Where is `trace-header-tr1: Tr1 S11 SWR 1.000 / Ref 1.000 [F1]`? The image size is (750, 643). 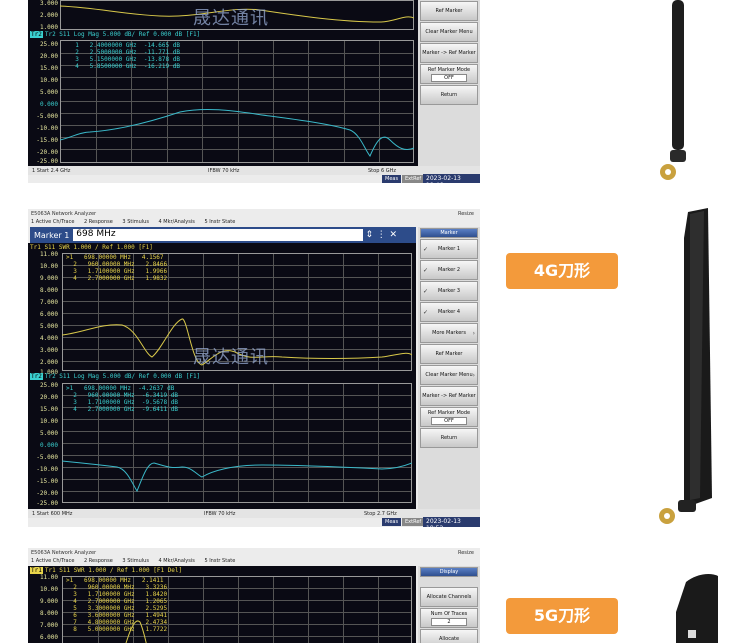
trace-header-tr1: Tr1 S11 SWR 1.000 / Ref 1.000 [F1] is located at coordinates (91, 247).